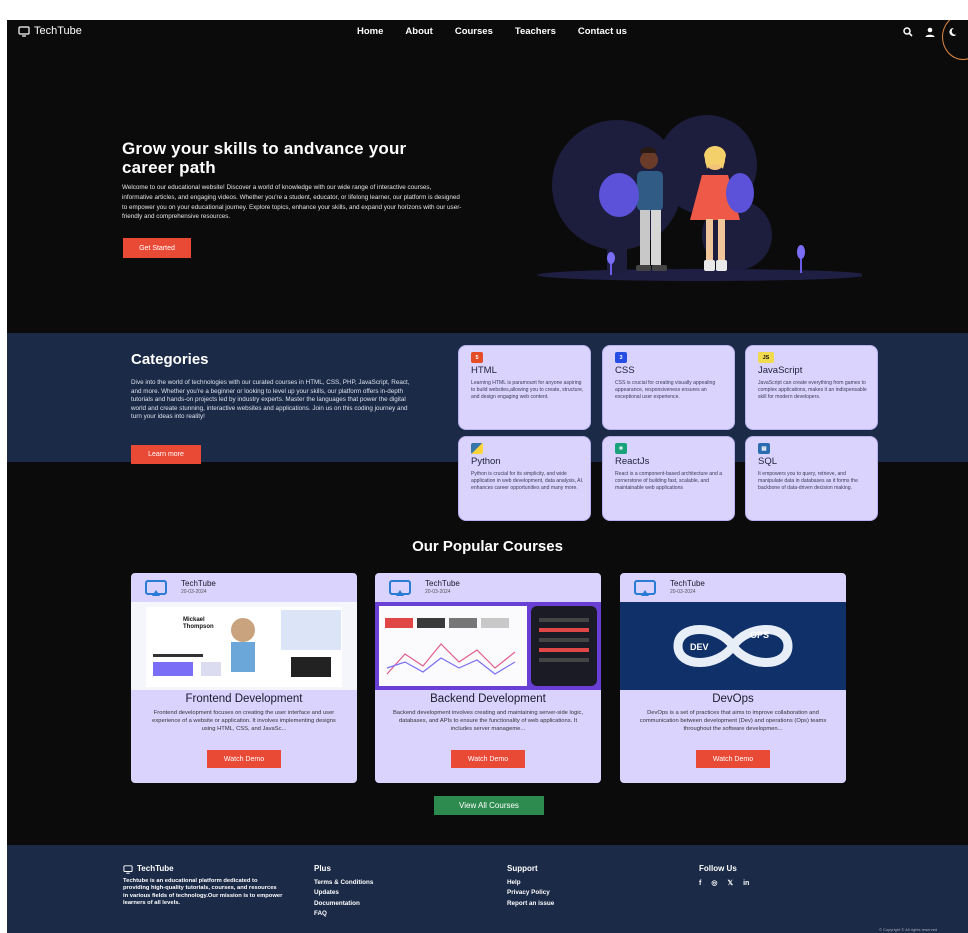  Describe the element at coordinates (322, 868) in the screenshot. I see `footer-plus-title: Plus` at that location.